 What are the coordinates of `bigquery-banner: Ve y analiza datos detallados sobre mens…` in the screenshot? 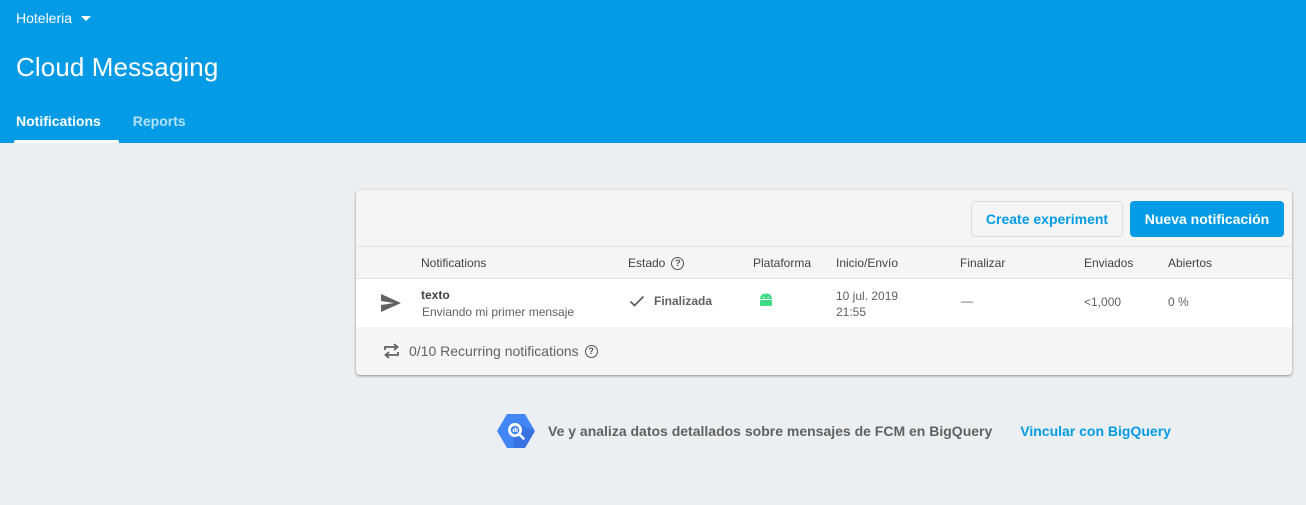 It's located at (833, 431).